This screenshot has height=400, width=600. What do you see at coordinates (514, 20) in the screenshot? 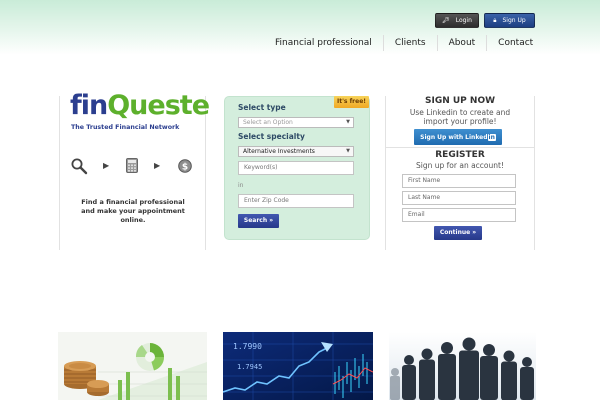
I see `signup-label: Sign Up` at bounding box center [514, 20].